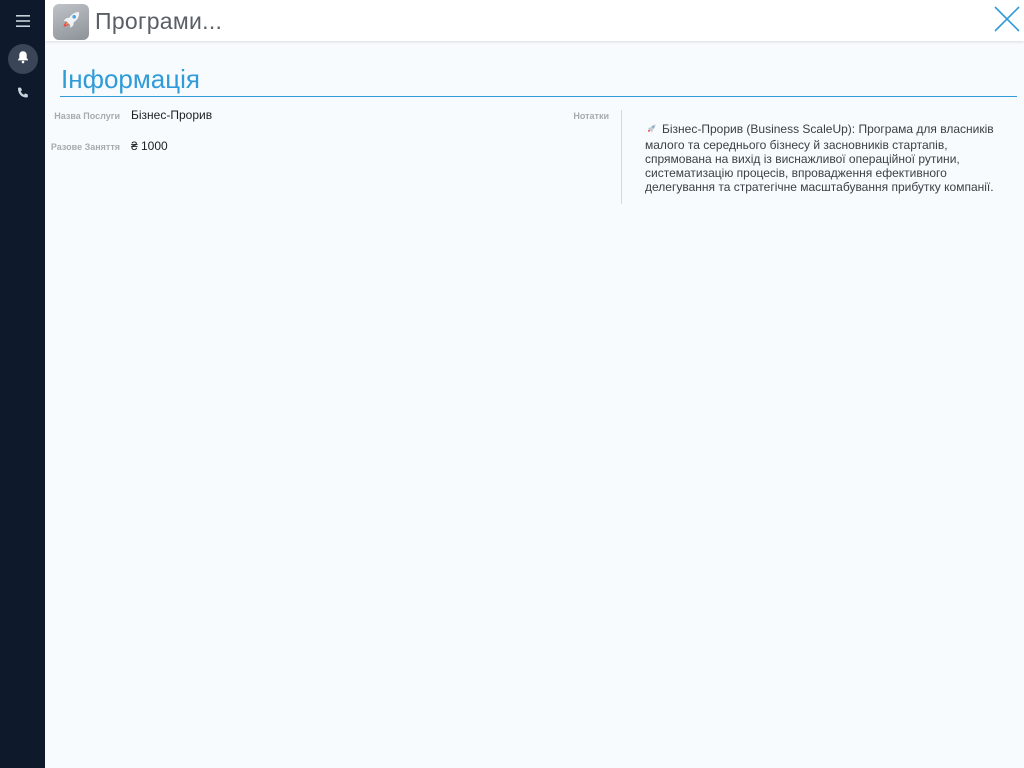 This screenshot has width=1024, height=768. What do you see at coordinates (1007, 19) in the screenshot?
I see `close-button` at bounding box center [1007, 19].